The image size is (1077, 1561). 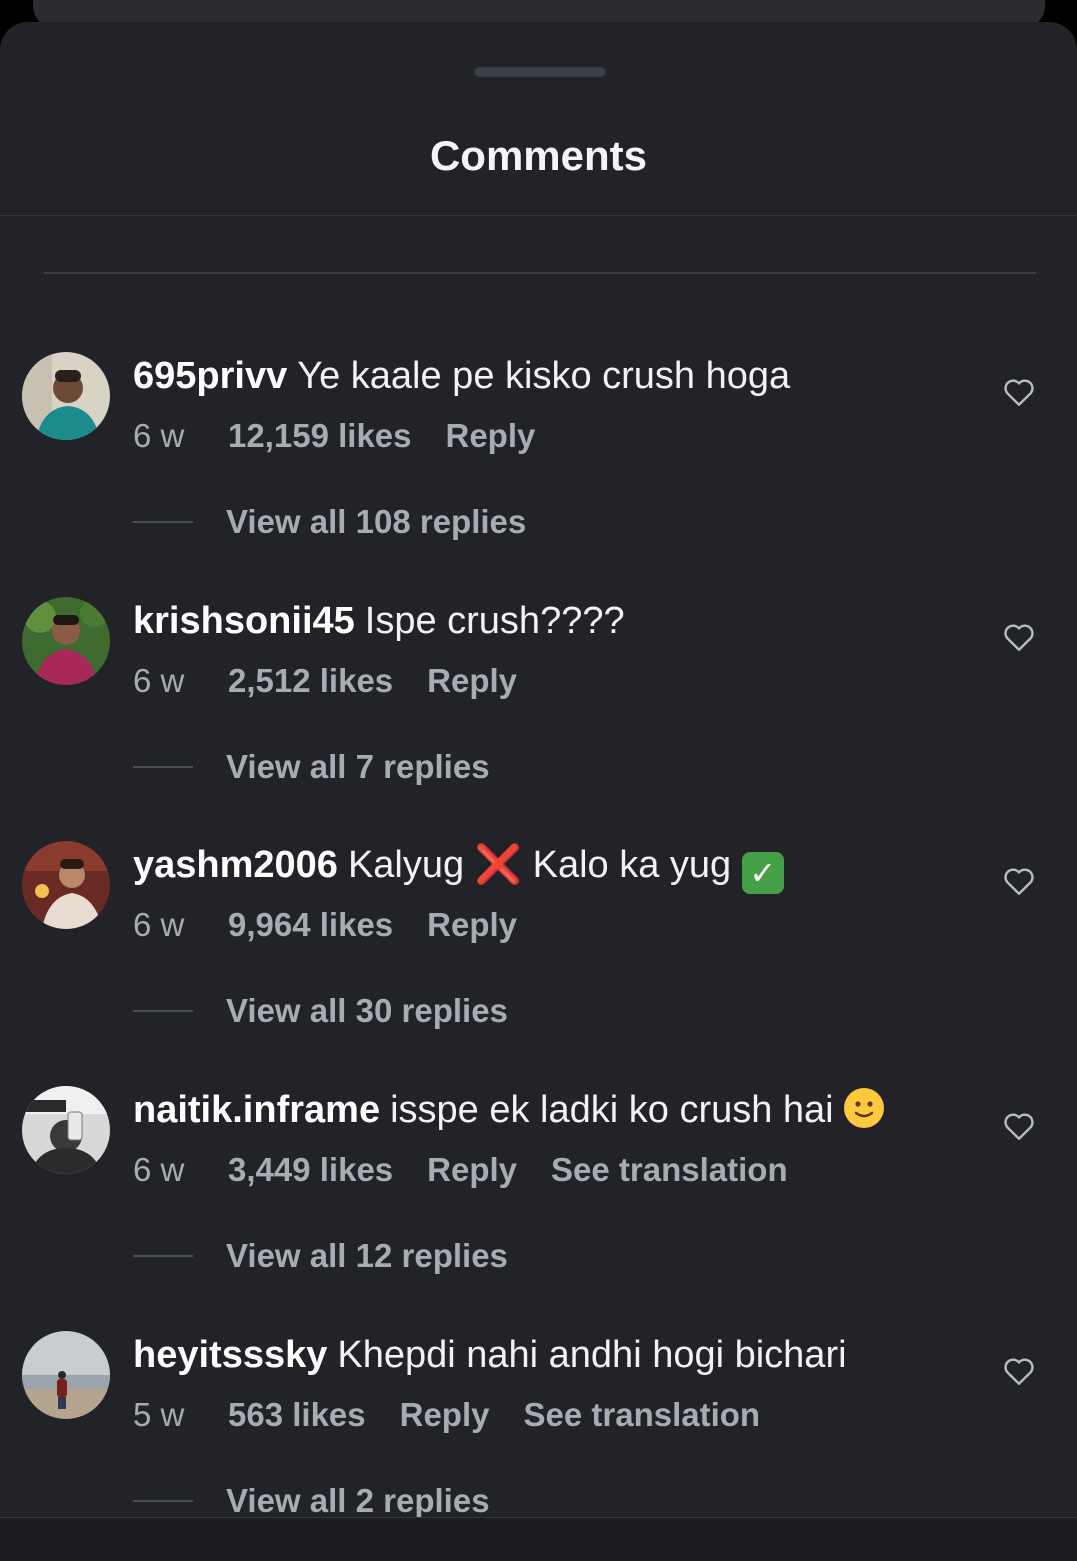 I want to click on comment-meta: 6 w 3,449 likes Reply See translation, so click(x=477, y=1170).